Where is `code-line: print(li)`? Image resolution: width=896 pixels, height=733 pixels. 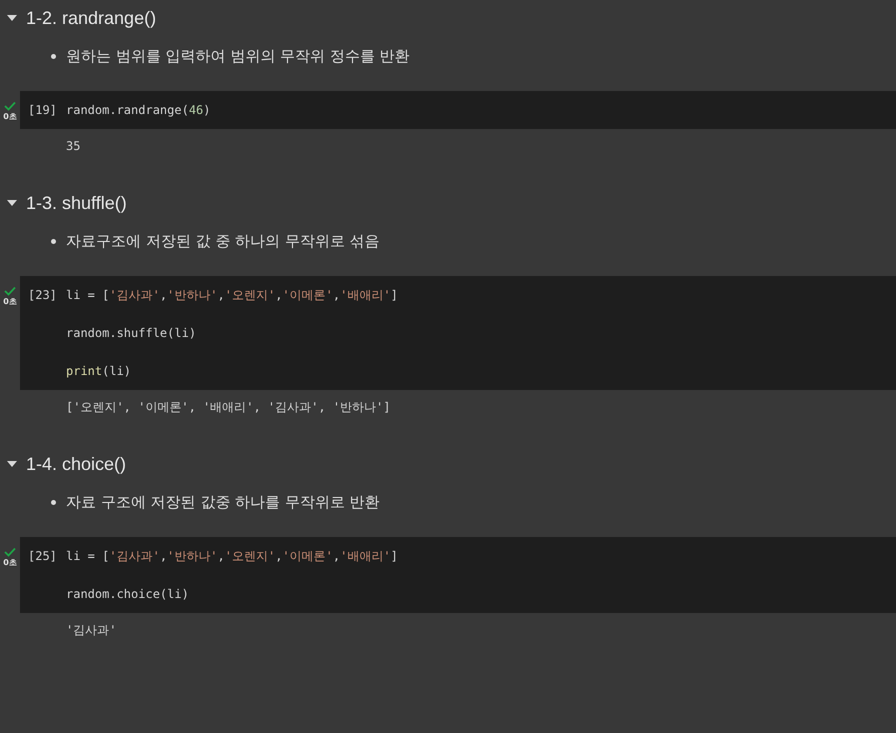
code-line: print(li) is located at coordinates (99, 371).